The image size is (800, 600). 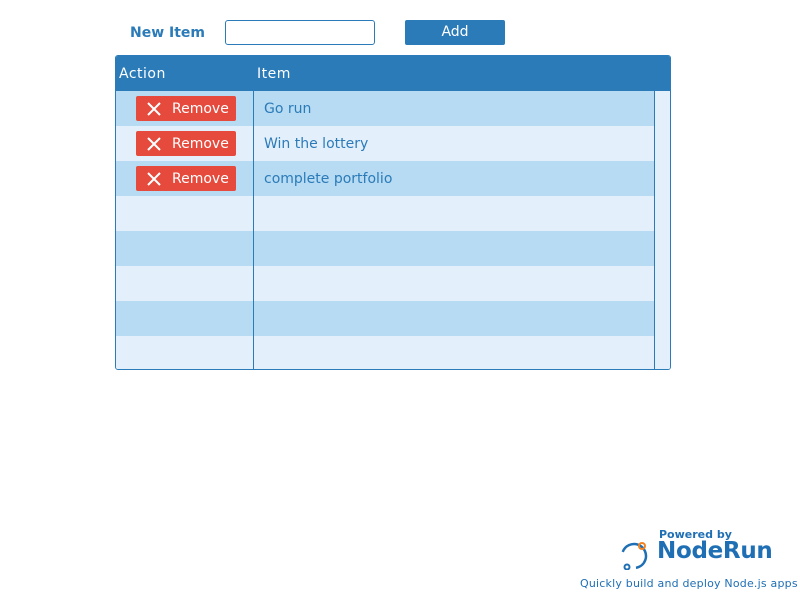 I want to click on new-item-input, so click(x=300, y=32).